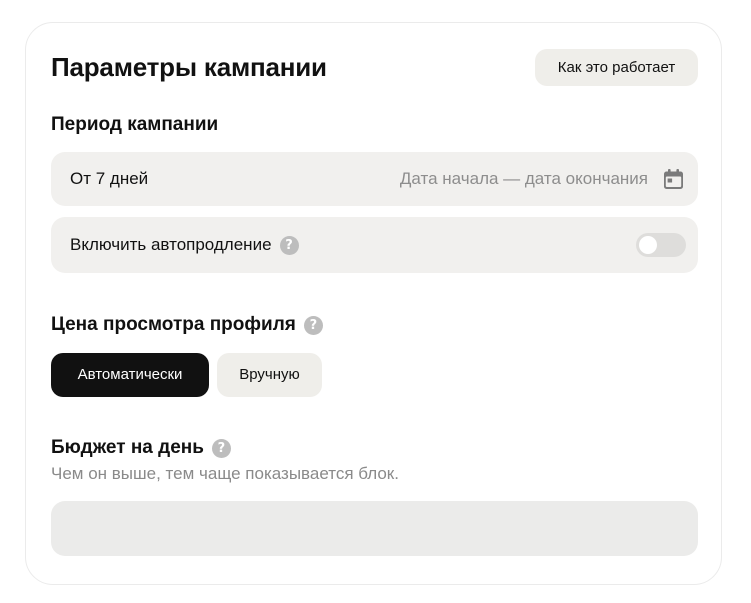 This screenshot has width=751, height=603. Describe the element at coordinates (374, 179) in the screenshot. I see `campaign-period-picker: От 7 дней Дата начала — дата окончания` at that location.